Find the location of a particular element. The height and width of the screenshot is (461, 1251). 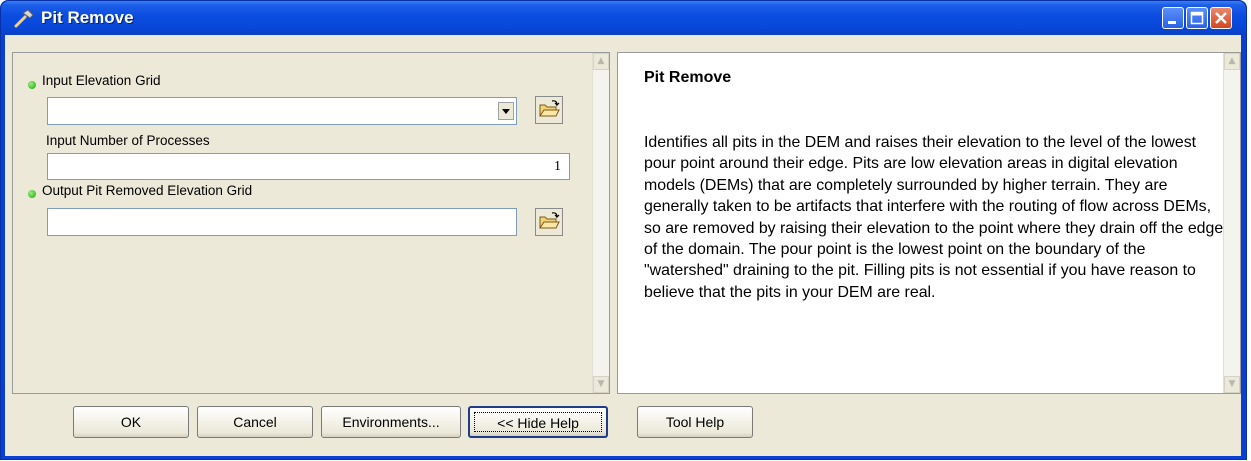

close-button is located at coordinates (1221, 18).